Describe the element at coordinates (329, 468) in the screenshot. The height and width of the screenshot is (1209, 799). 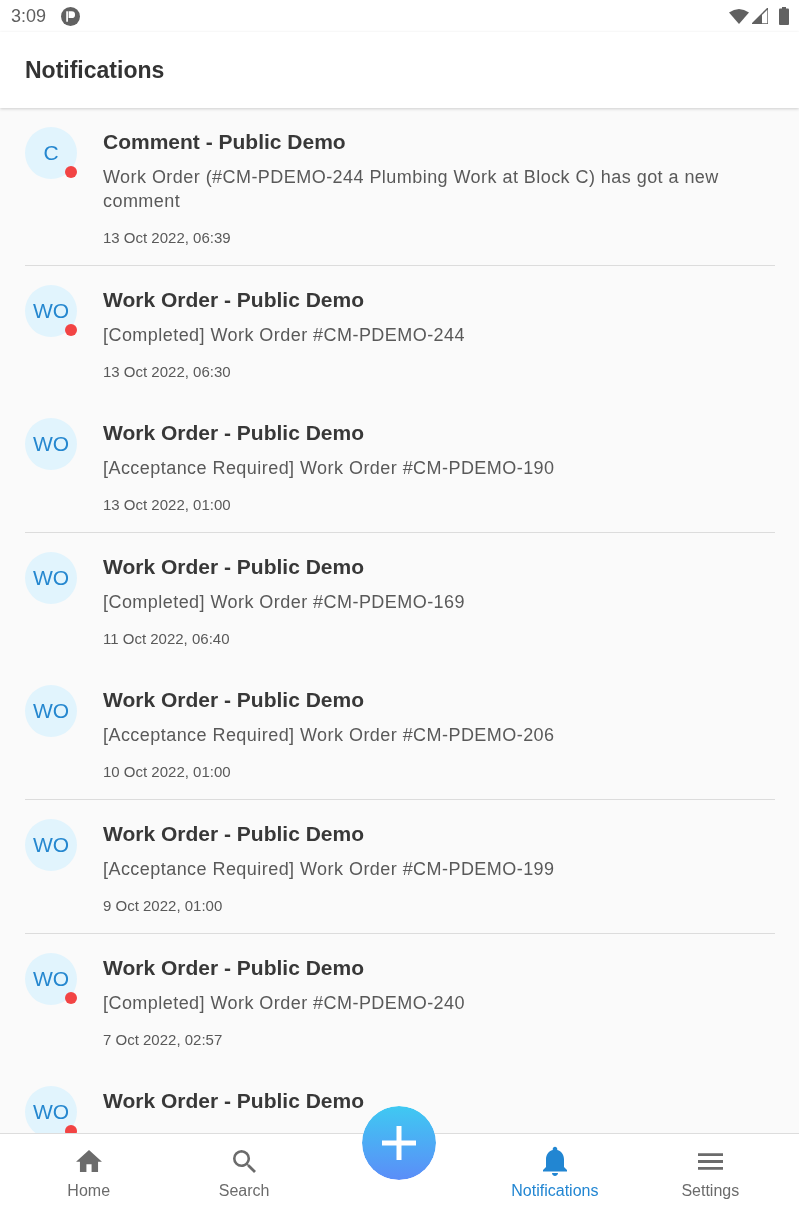
I see `notification-message: [Acceptance Required] Work Order #CM-PDEMO-190` at that location.